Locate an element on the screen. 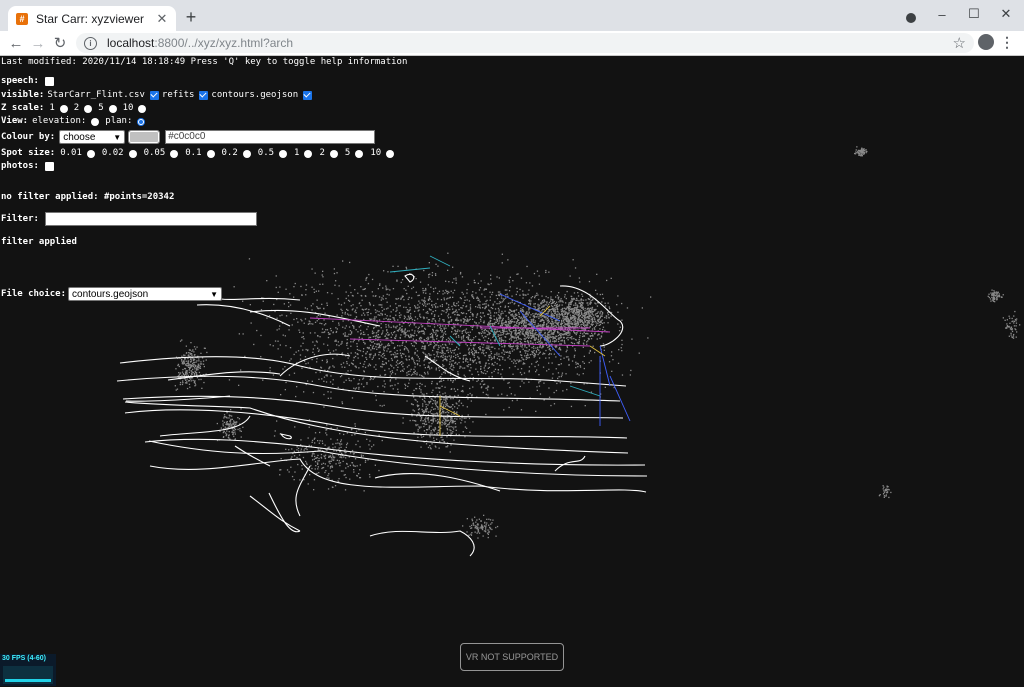  info-icon: i is located at coordinates (90, 43).